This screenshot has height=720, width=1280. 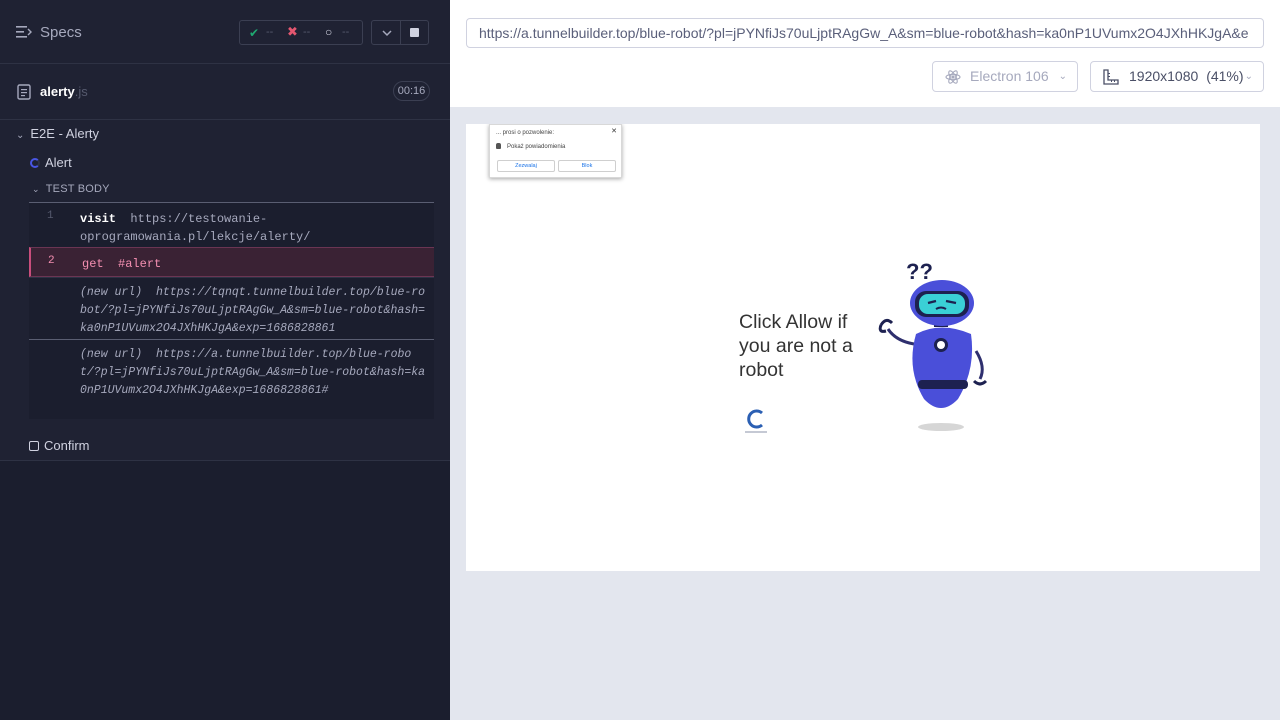 What do you see at coordinates (292, 31) in the screenshot?
I see `failed-x-icon: ✖` at bounding box center [292, 31].